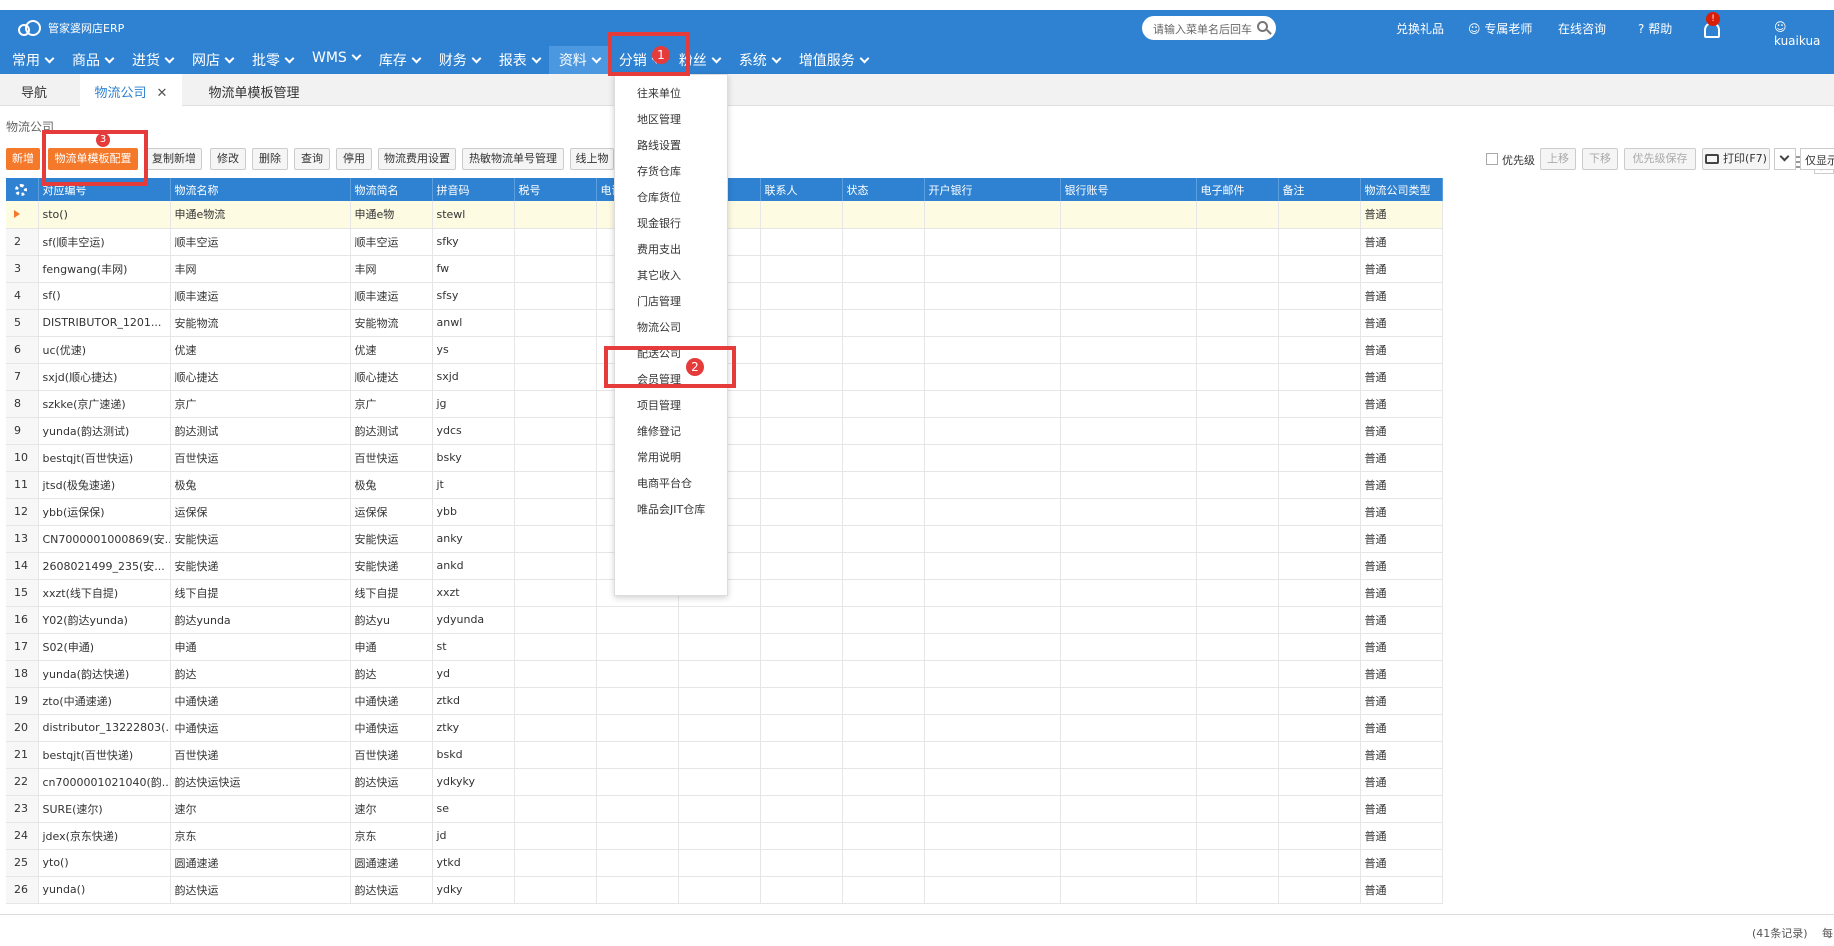 The image size is (1834, 946). Describe the element at coordinates (724, 809) in the screenshot. I see `table-row: 23 SURE(速尔) 速尔 速尔 se 普通` at that location.